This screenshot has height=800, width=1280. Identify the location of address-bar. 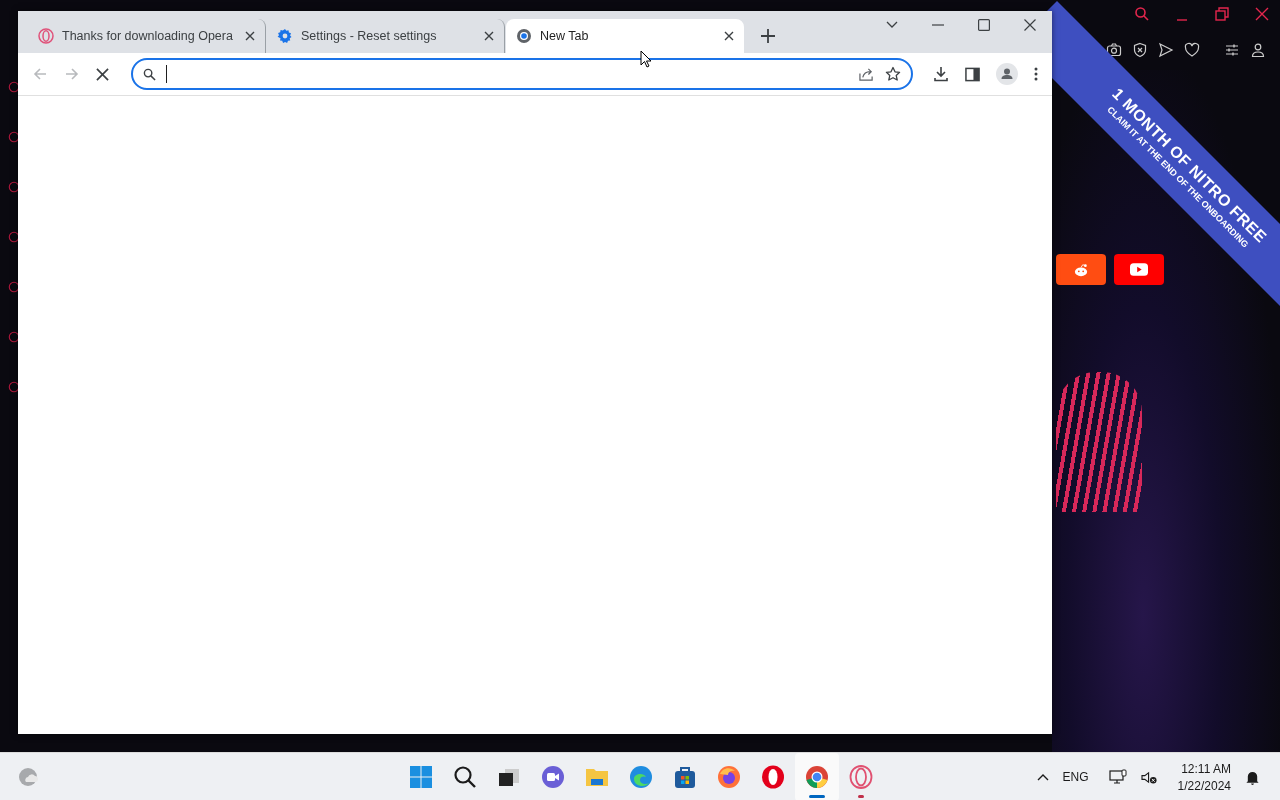
(522, 74).